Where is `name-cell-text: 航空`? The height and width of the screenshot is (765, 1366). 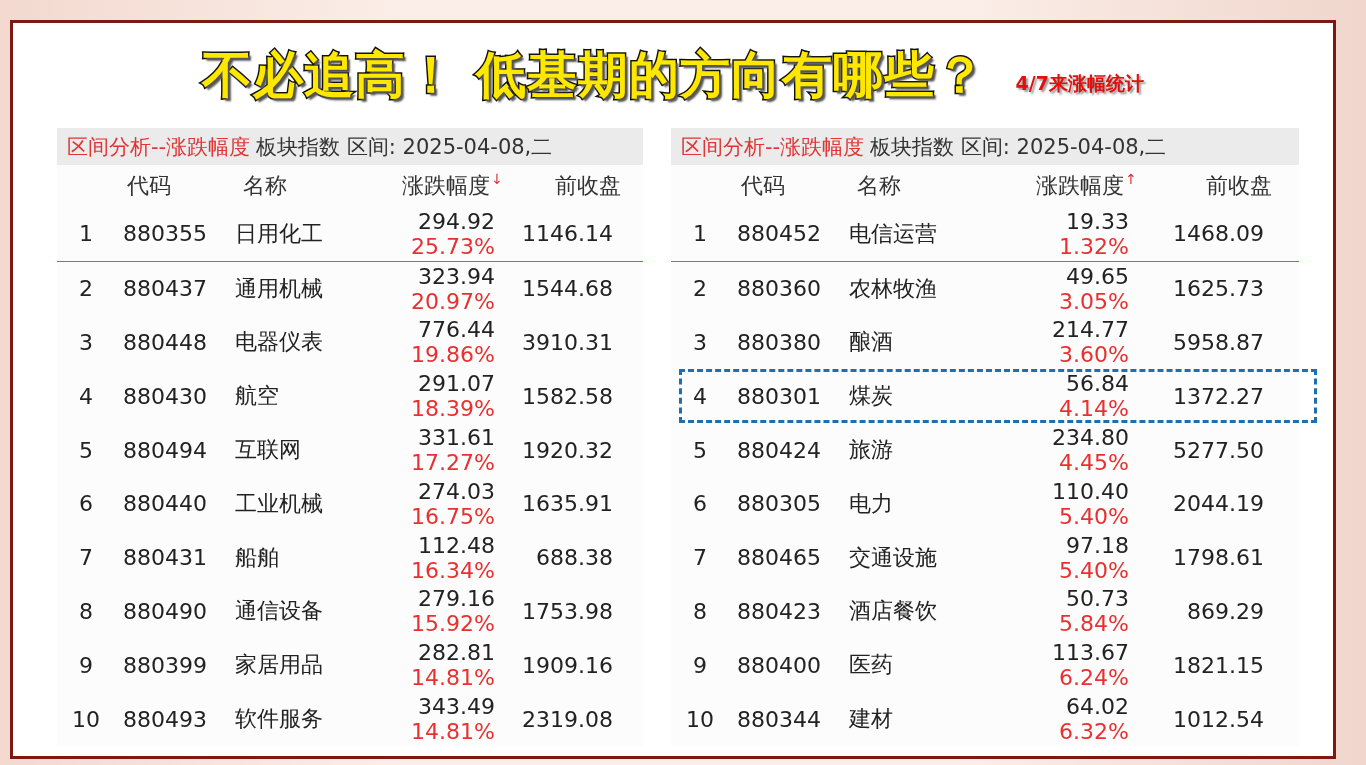
name-cell-text: 航空 is located at coordinates (257, 396).